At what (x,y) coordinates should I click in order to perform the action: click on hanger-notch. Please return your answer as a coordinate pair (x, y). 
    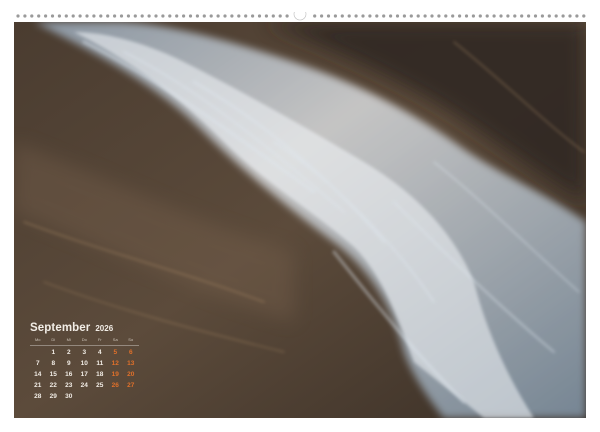
    Looking at the image, I should click on (300, 16).